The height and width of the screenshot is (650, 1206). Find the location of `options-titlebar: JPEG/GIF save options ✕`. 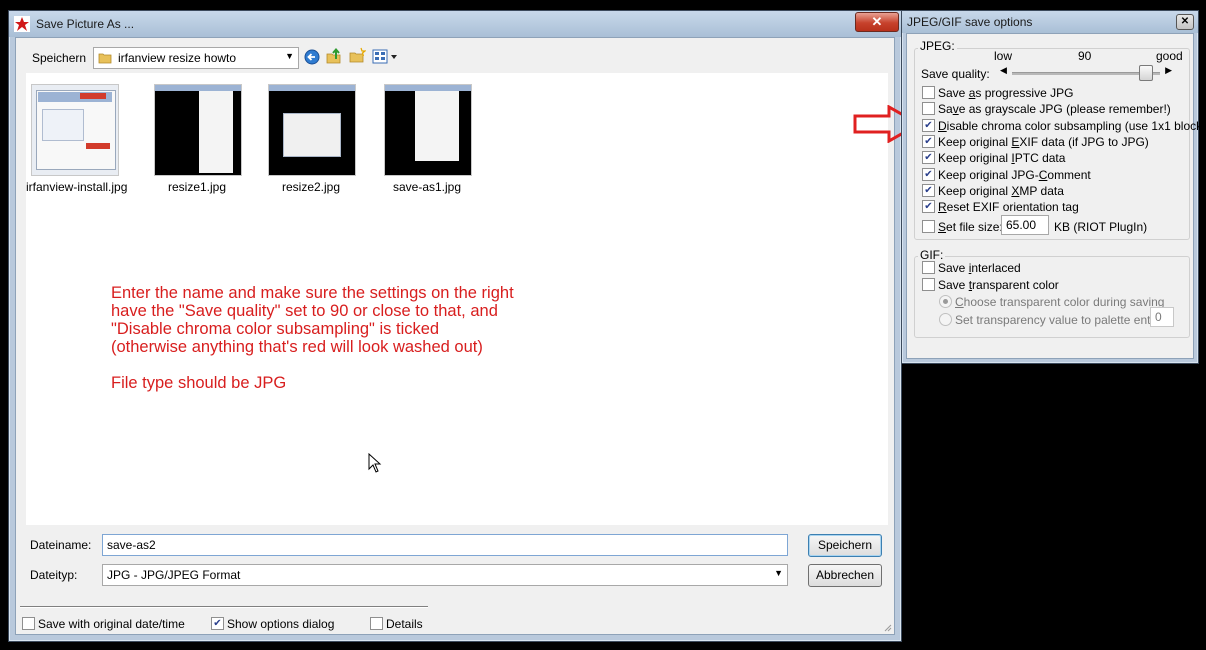

options-titlebar: JPEG/GIF save options ✕ is located at coordinates (1050, 22).